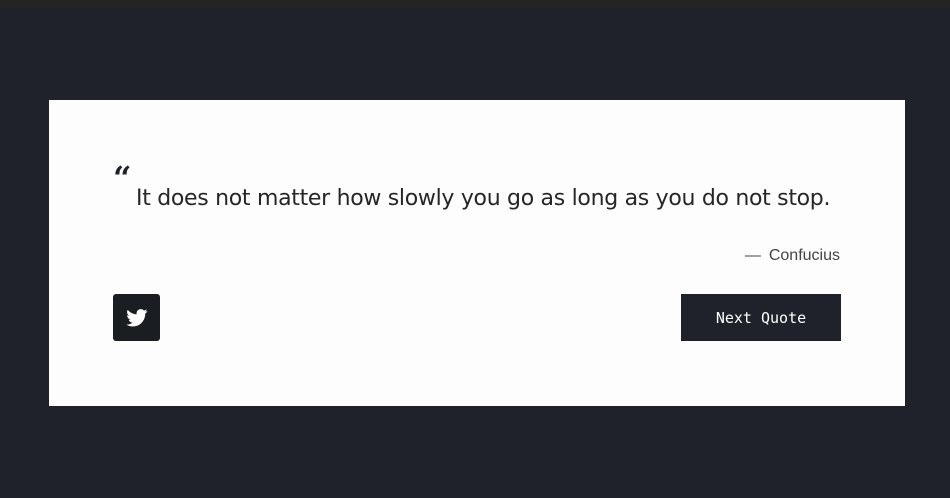 The width and height of the screenshot is (950, 498). I want to click on author-name: Confucius, so click(804, 255).